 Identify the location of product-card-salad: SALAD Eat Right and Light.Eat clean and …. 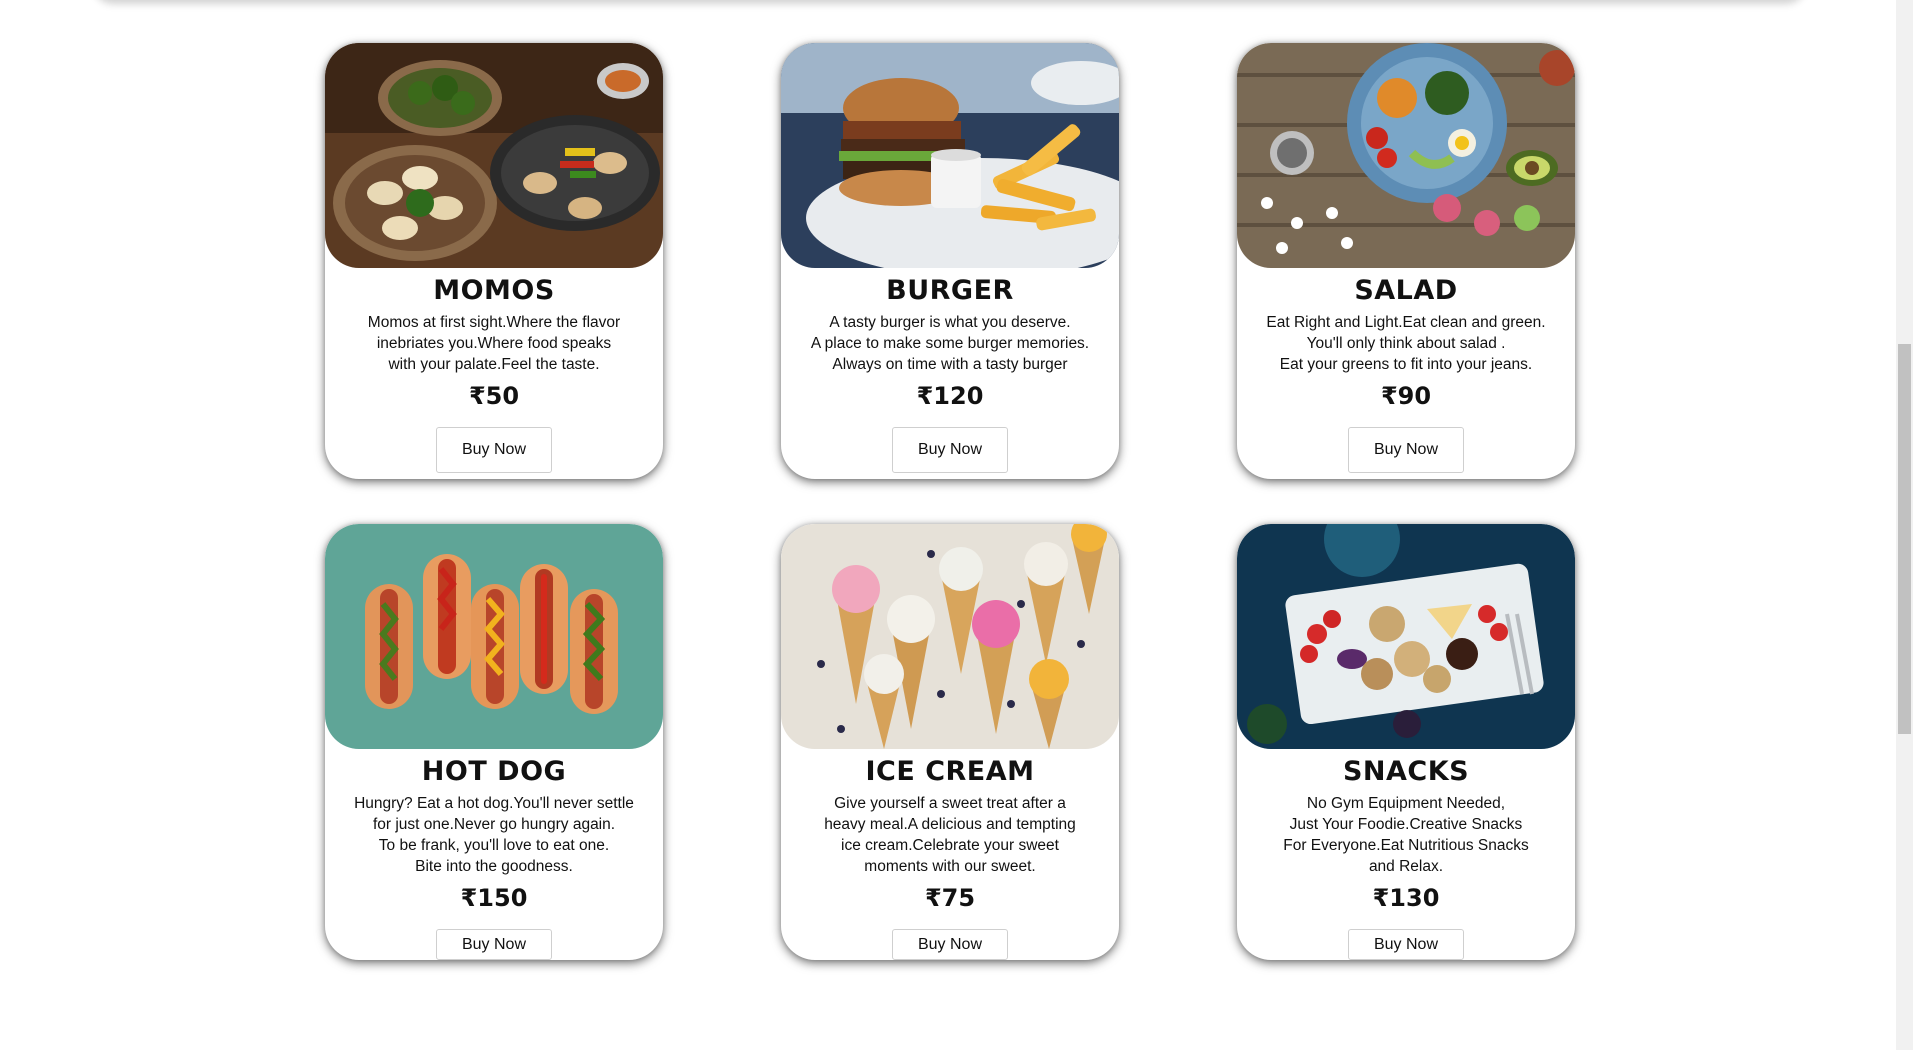
(1406, 261).